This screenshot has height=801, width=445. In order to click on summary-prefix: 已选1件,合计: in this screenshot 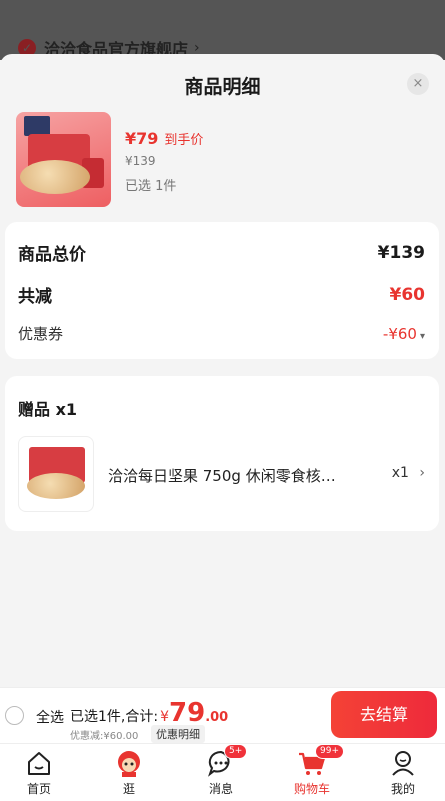, I will do `click(114, 717)`.